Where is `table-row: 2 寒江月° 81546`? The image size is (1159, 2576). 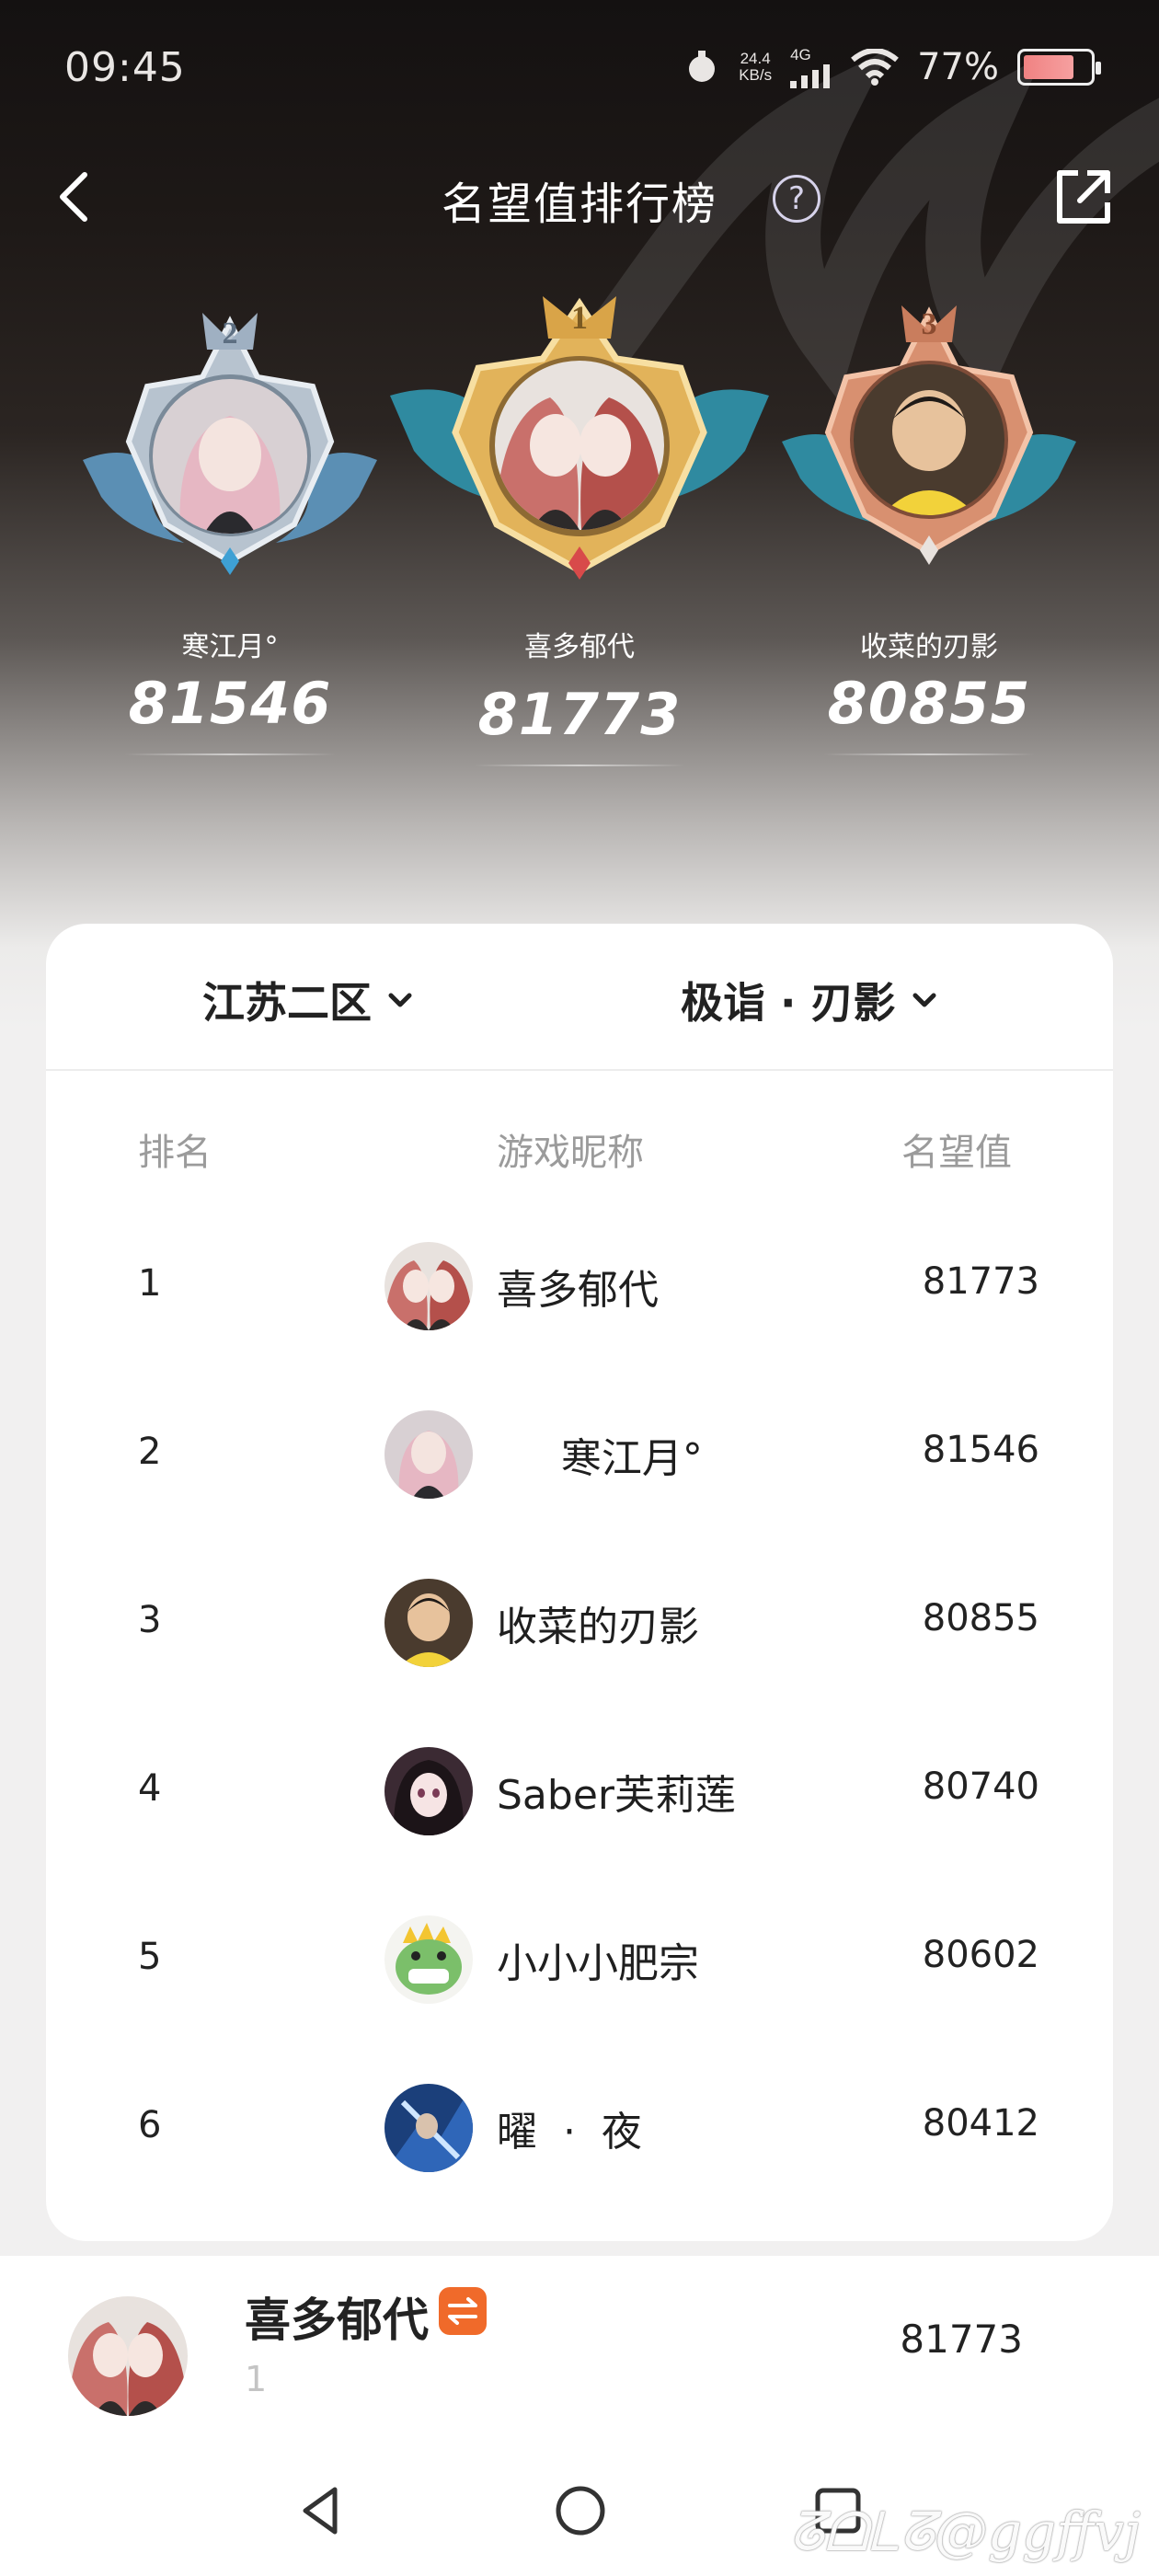
table-row: 2 寒江月° 81546 is located at coordinates (579, 1452).